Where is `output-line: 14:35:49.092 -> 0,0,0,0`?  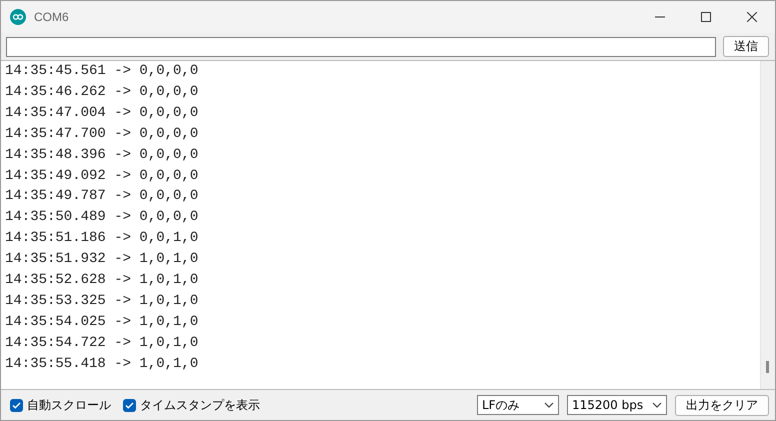 output-line: 14:35:49.092 -> 0,0,0,0 is located at coordinates (102, 176).